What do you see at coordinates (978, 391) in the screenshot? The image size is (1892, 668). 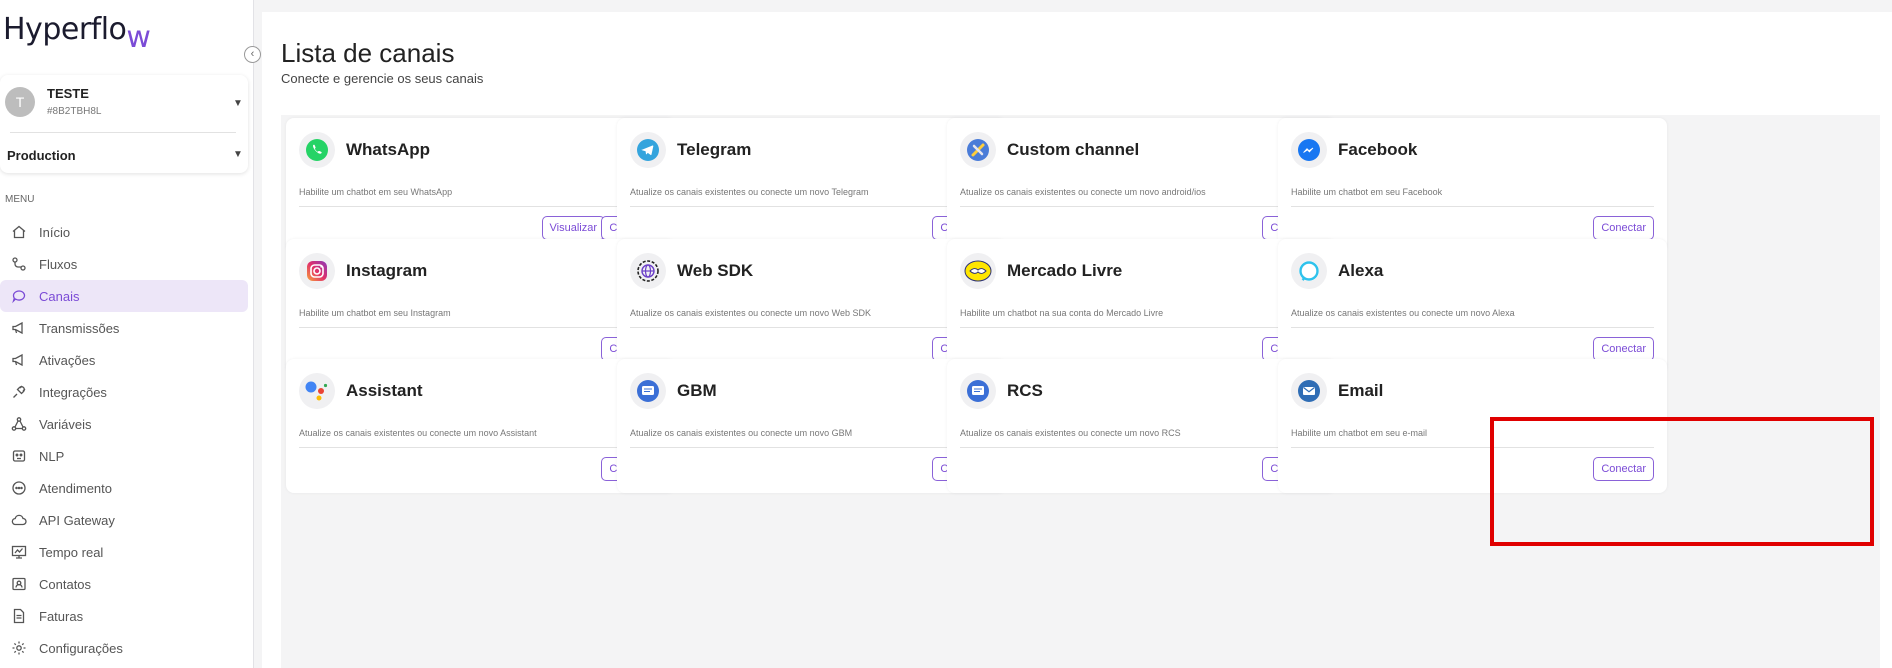 I see `rcs-icon` at bounding box center [978, 391].